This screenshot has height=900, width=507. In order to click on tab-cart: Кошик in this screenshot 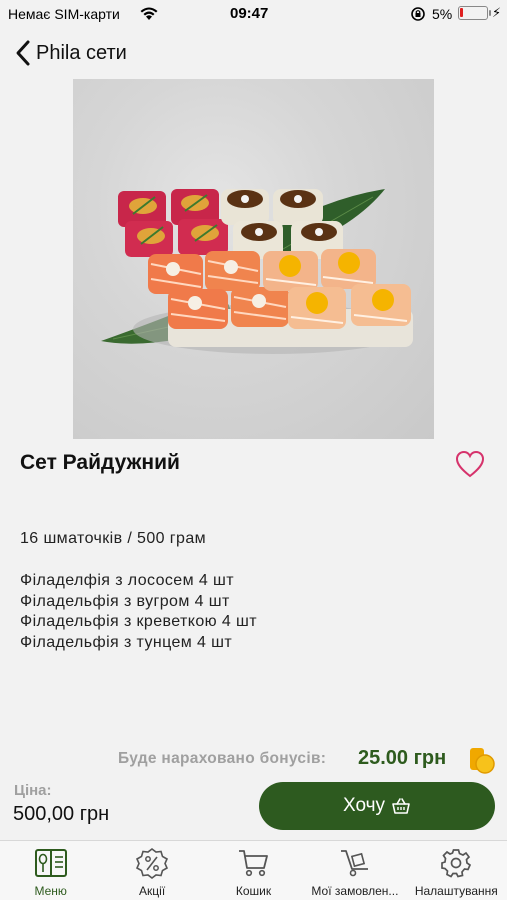, I will do `click(253, 870)`.